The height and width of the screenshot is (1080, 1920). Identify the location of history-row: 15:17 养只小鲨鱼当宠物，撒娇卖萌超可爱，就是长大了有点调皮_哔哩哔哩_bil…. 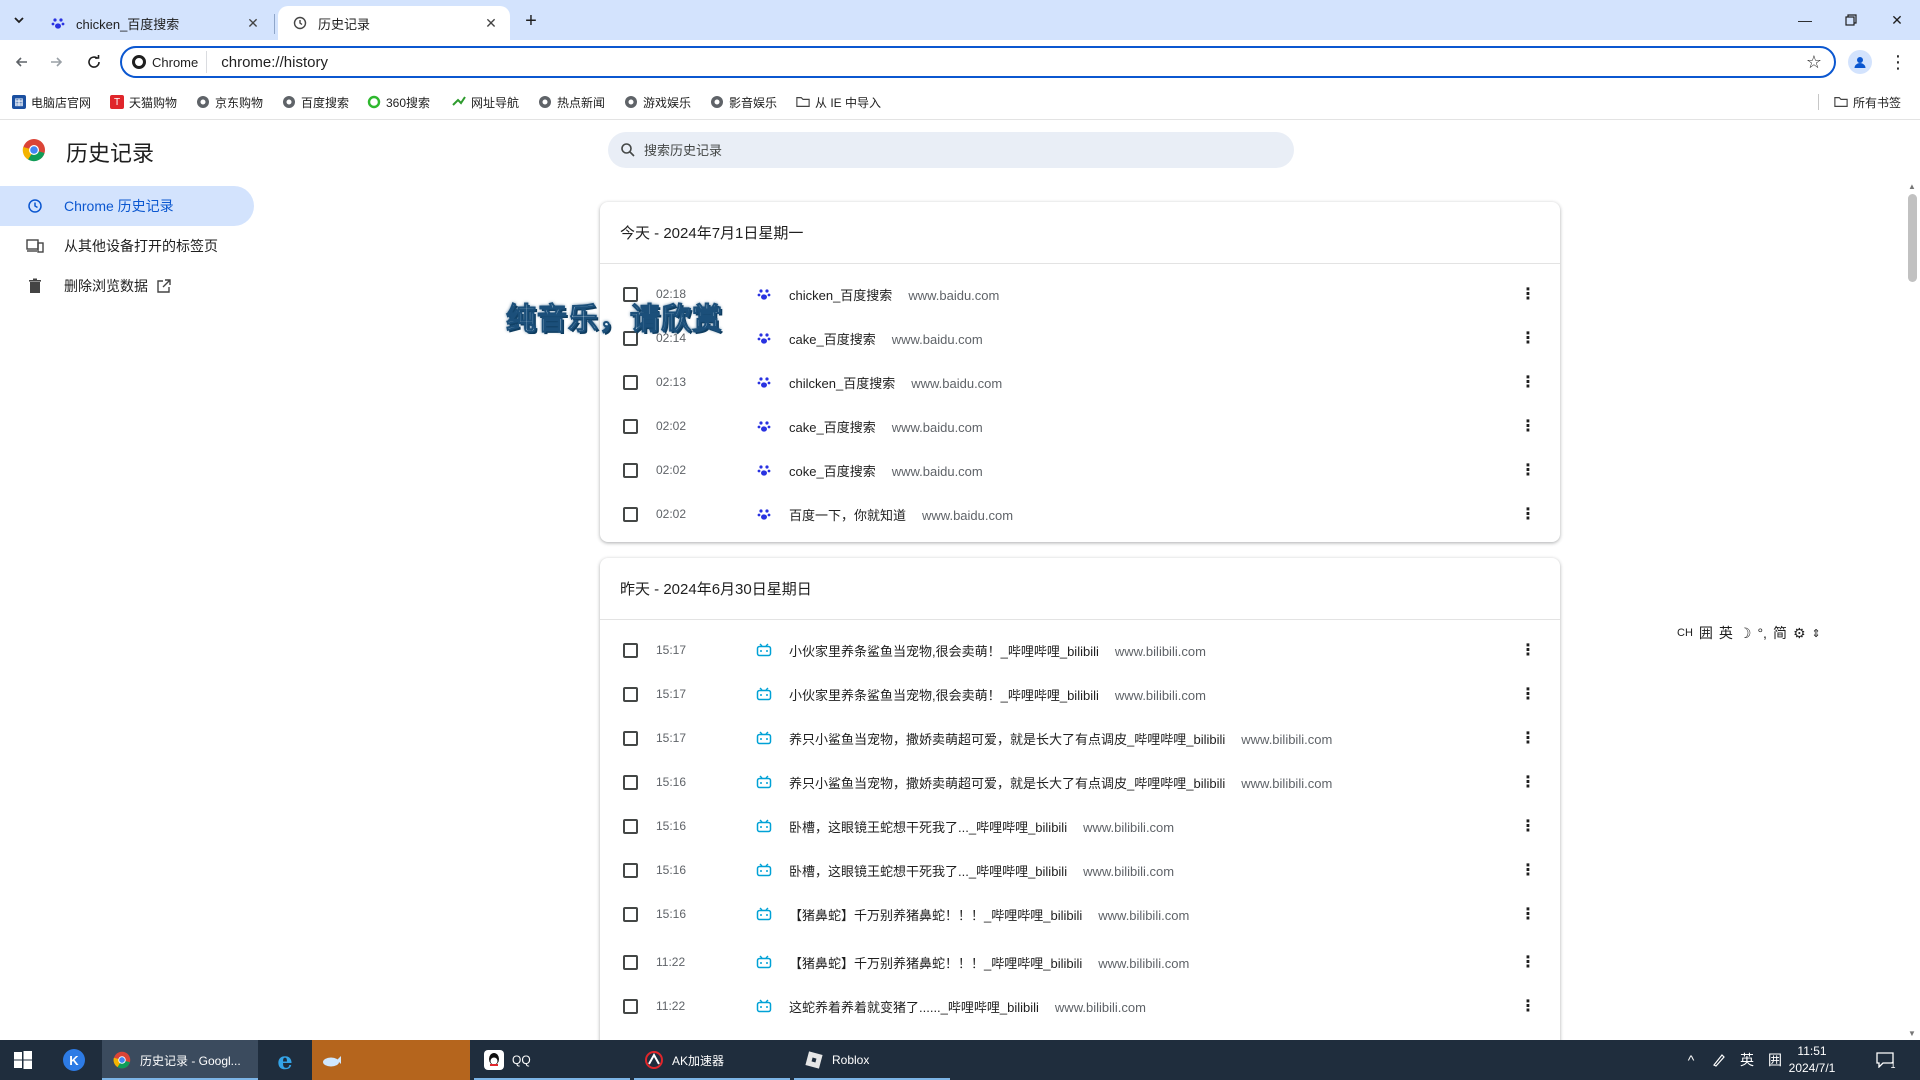
(1080, 738).